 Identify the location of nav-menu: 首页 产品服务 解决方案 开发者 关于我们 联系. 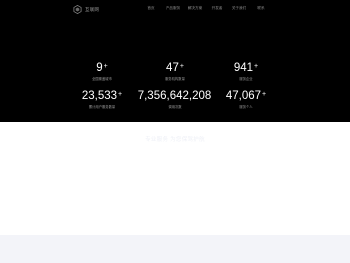
(206, 8).